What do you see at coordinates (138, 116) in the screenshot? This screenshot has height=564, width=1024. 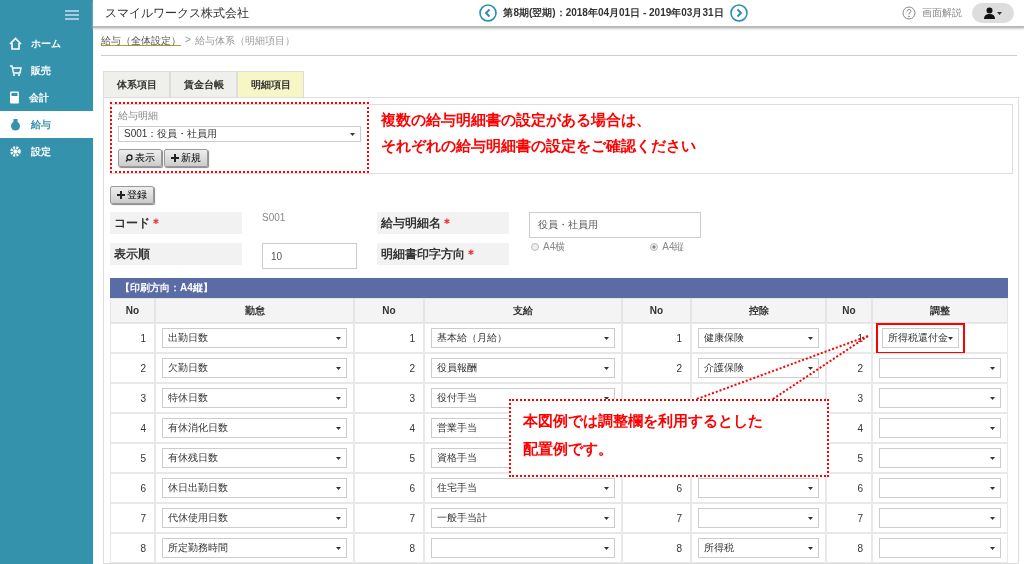 I see `field-label: 給与明細` at bounding box center [138, 116].